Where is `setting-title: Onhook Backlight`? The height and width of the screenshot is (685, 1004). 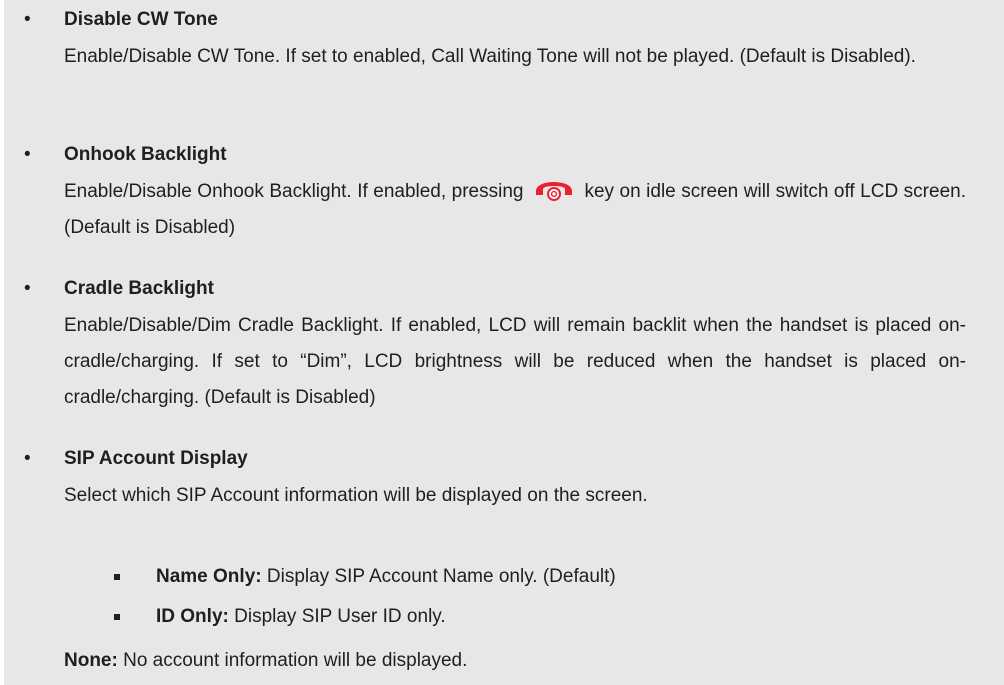
setting-title: Onhook Backlight is located at coordinates (145, 154).